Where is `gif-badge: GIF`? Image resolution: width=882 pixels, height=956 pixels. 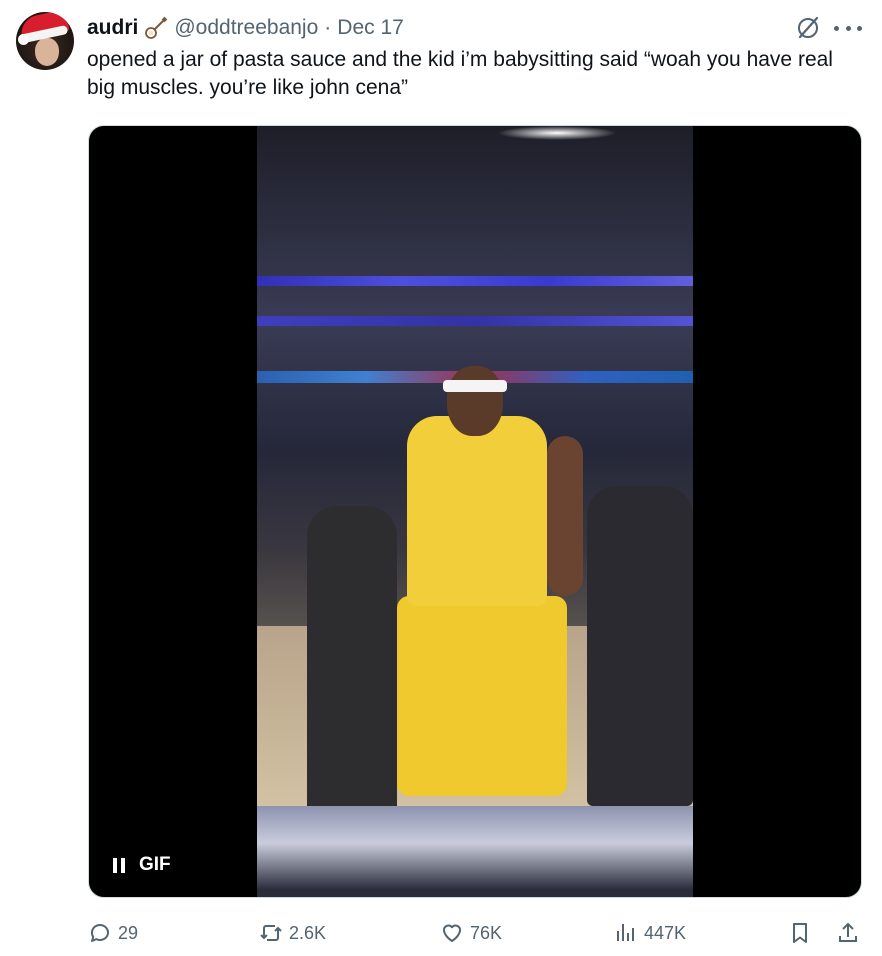
gif-badge: GIF is located at coordinates (155, 864).